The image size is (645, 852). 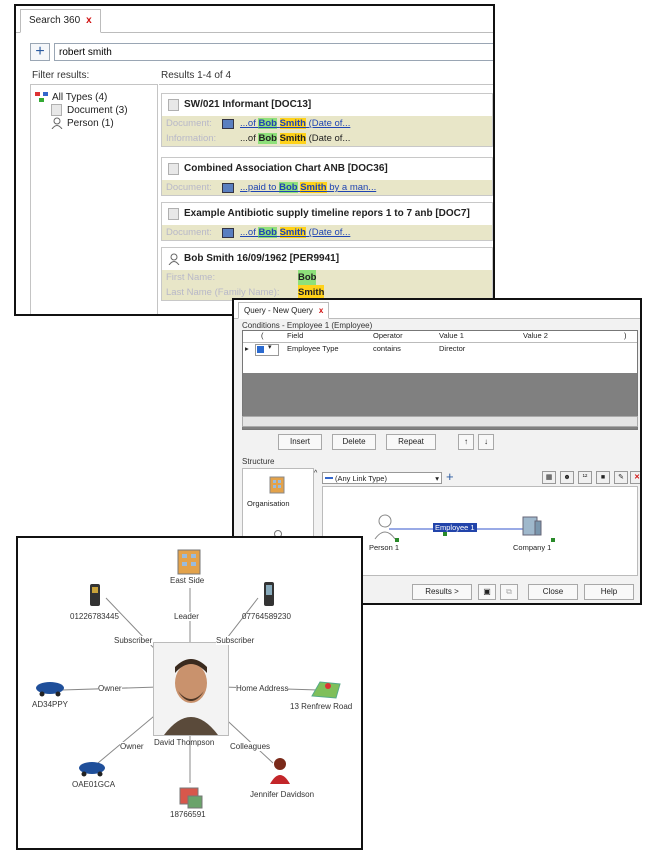 I want to click on result-title-text: Bob Smith 16/09/1962 [PER9941], so click(x=262, y=258).